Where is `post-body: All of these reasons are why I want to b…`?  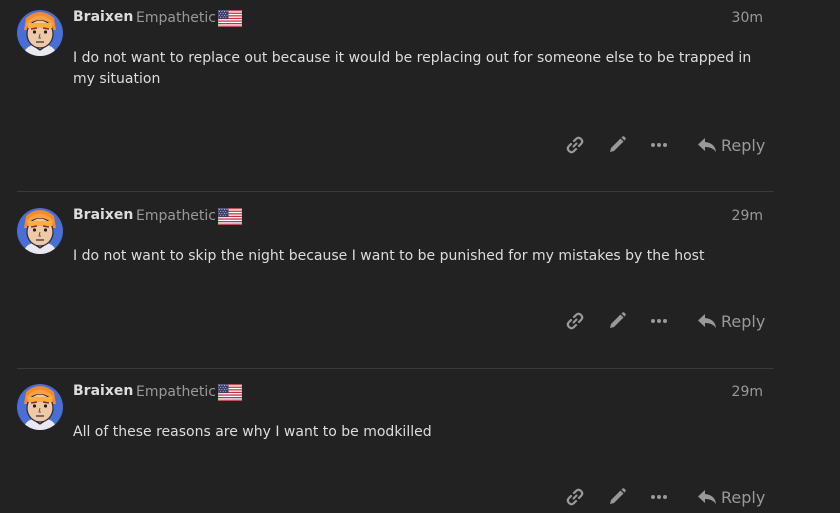
post-body: All of these reasons are why I want to b… is located at coordinates (252, 432).